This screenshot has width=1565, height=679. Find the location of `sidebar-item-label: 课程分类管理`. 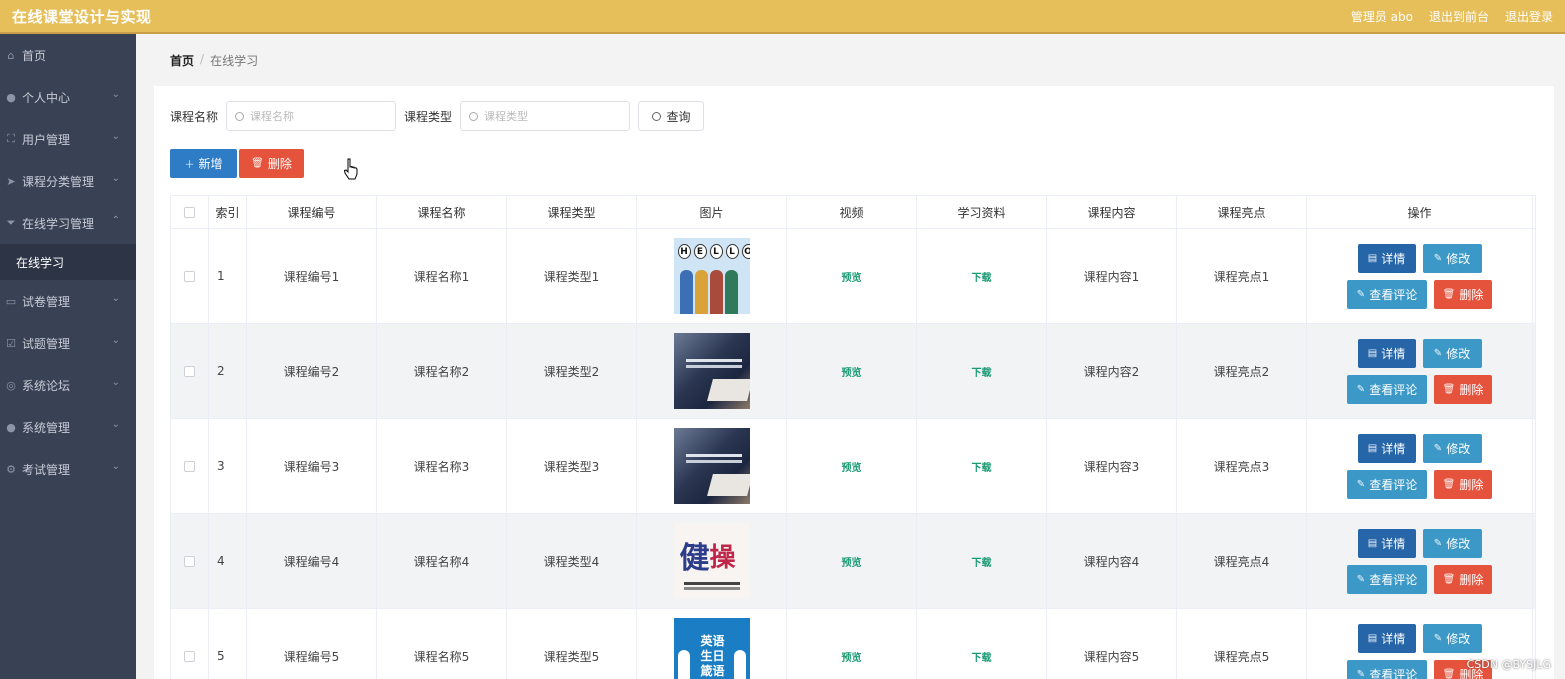

sidebar-item-label: 课程分类管理 is located at coordinates (58, 181).